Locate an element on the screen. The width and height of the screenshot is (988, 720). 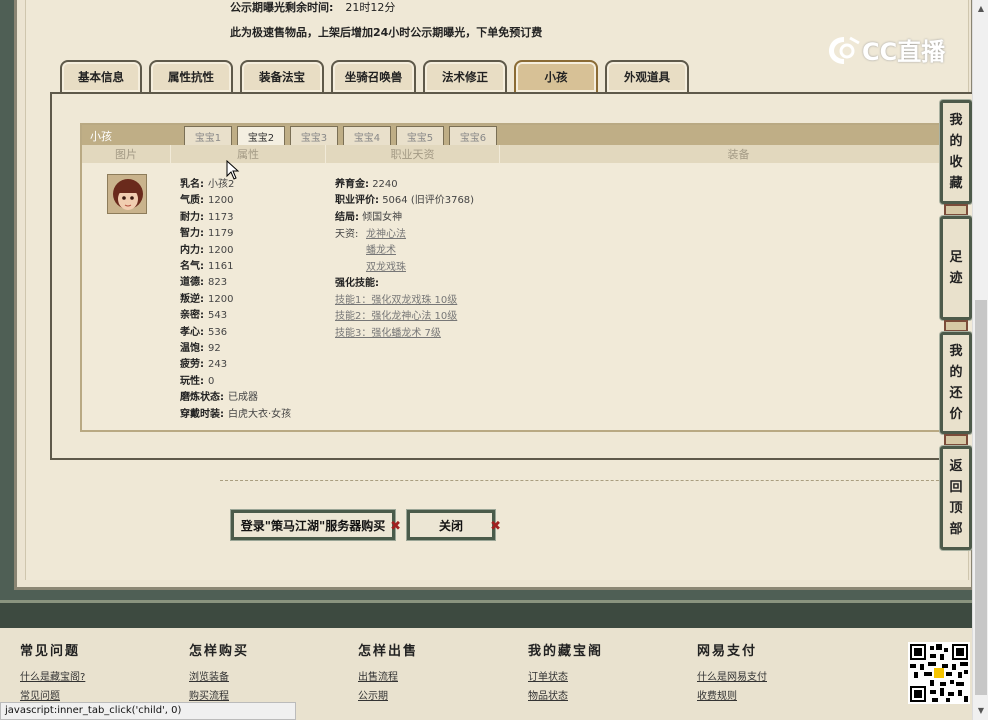
attribute-key: 名气: is located at coordinates (192, 266).